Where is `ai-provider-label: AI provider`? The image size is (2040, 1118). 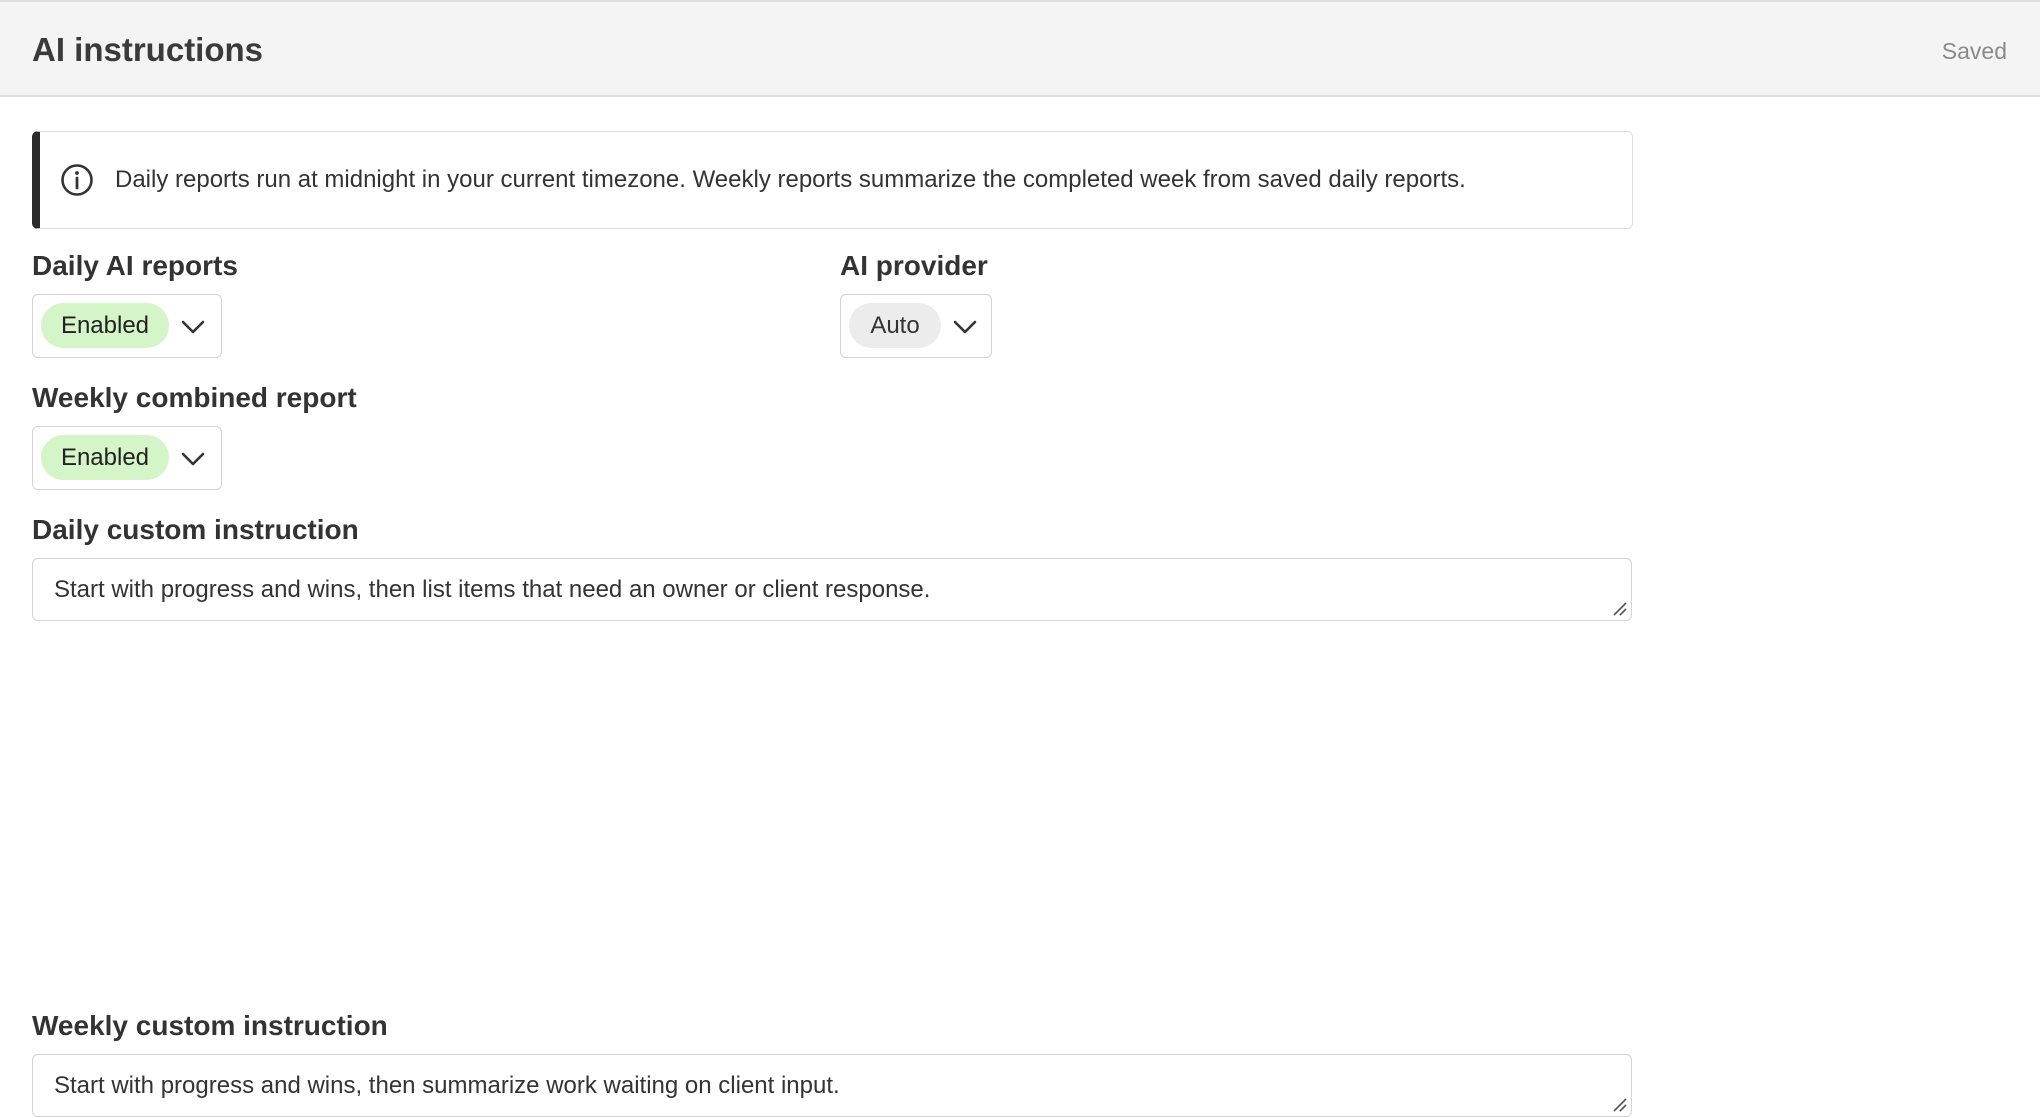
ai-provider-label: AI provider is located at coordinates (914, 265).